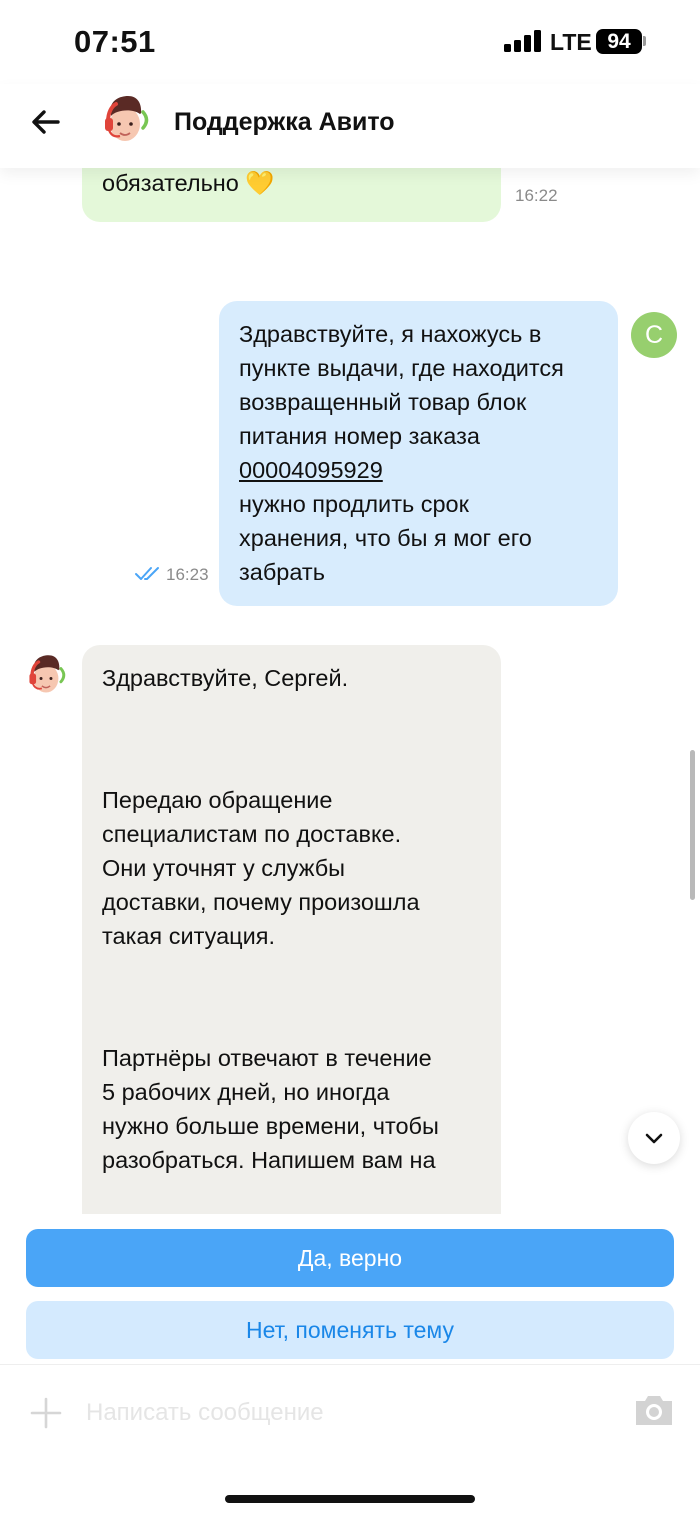 This screenshot has width=700, height=1514. I want to click on battery-tip, so click(644, 41).